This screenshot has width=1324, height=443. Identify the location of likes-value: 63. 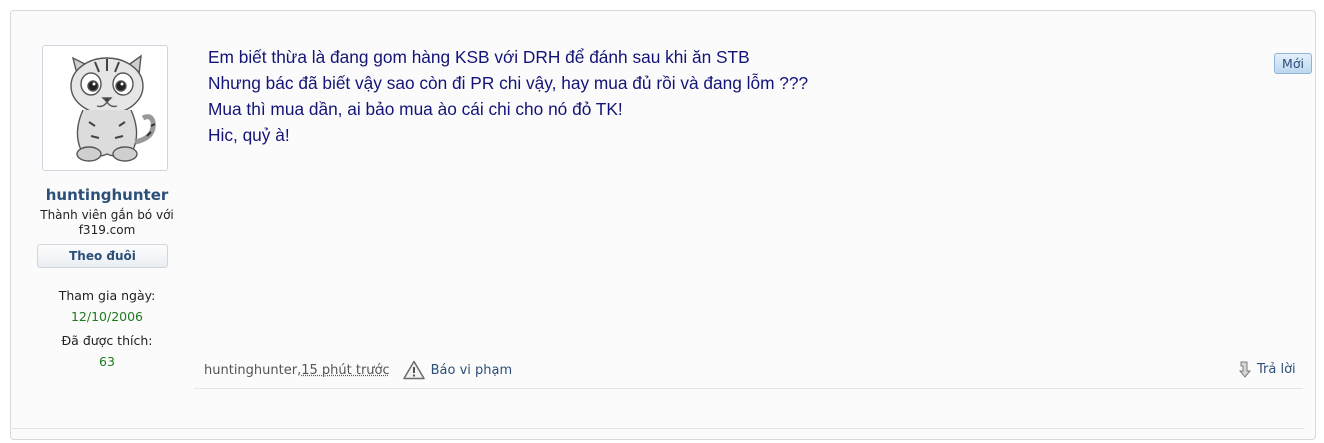
(107, 361).